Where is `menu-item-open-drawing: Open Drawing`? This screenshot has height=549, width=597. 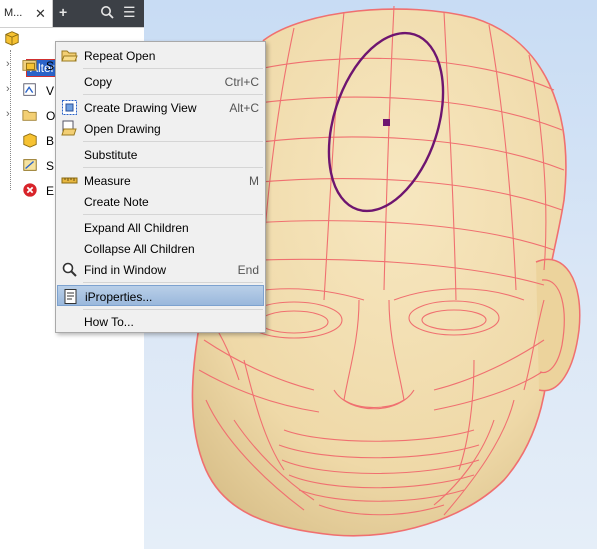 menu-item-open-drawing: Open Drawing is located at coordinates (160, 128).